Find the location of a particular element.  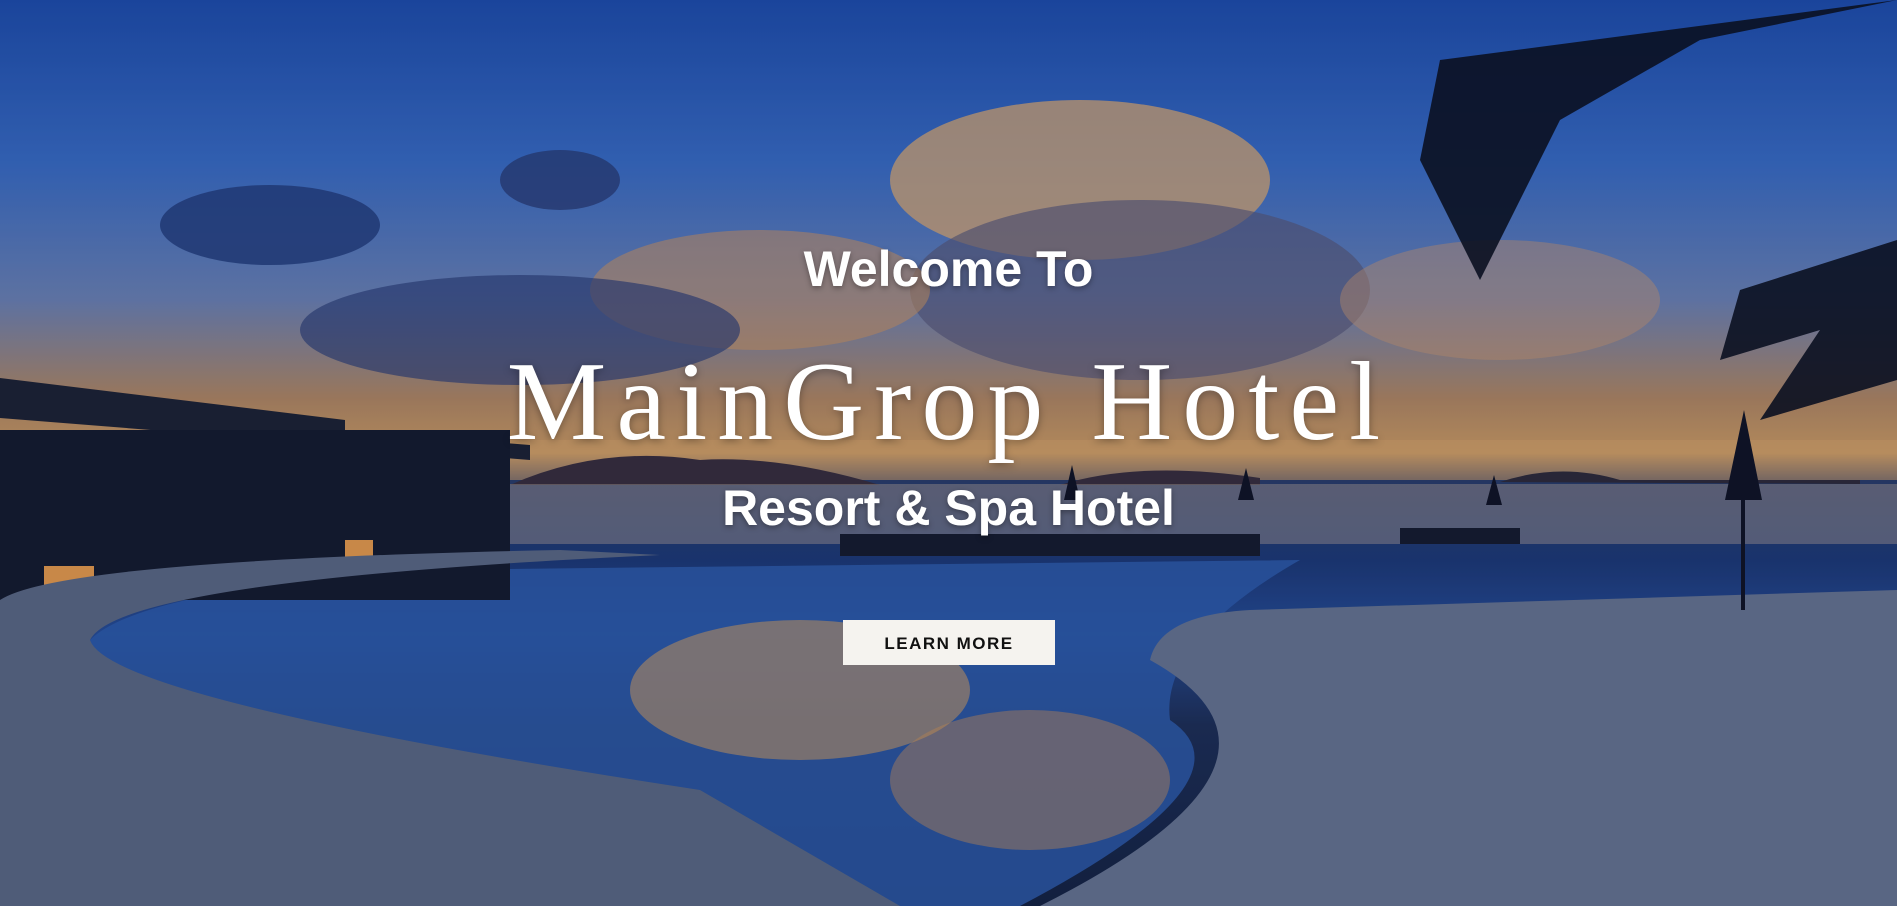

learn-more-button: LEARN MORE is located at coordinates (949, 642).